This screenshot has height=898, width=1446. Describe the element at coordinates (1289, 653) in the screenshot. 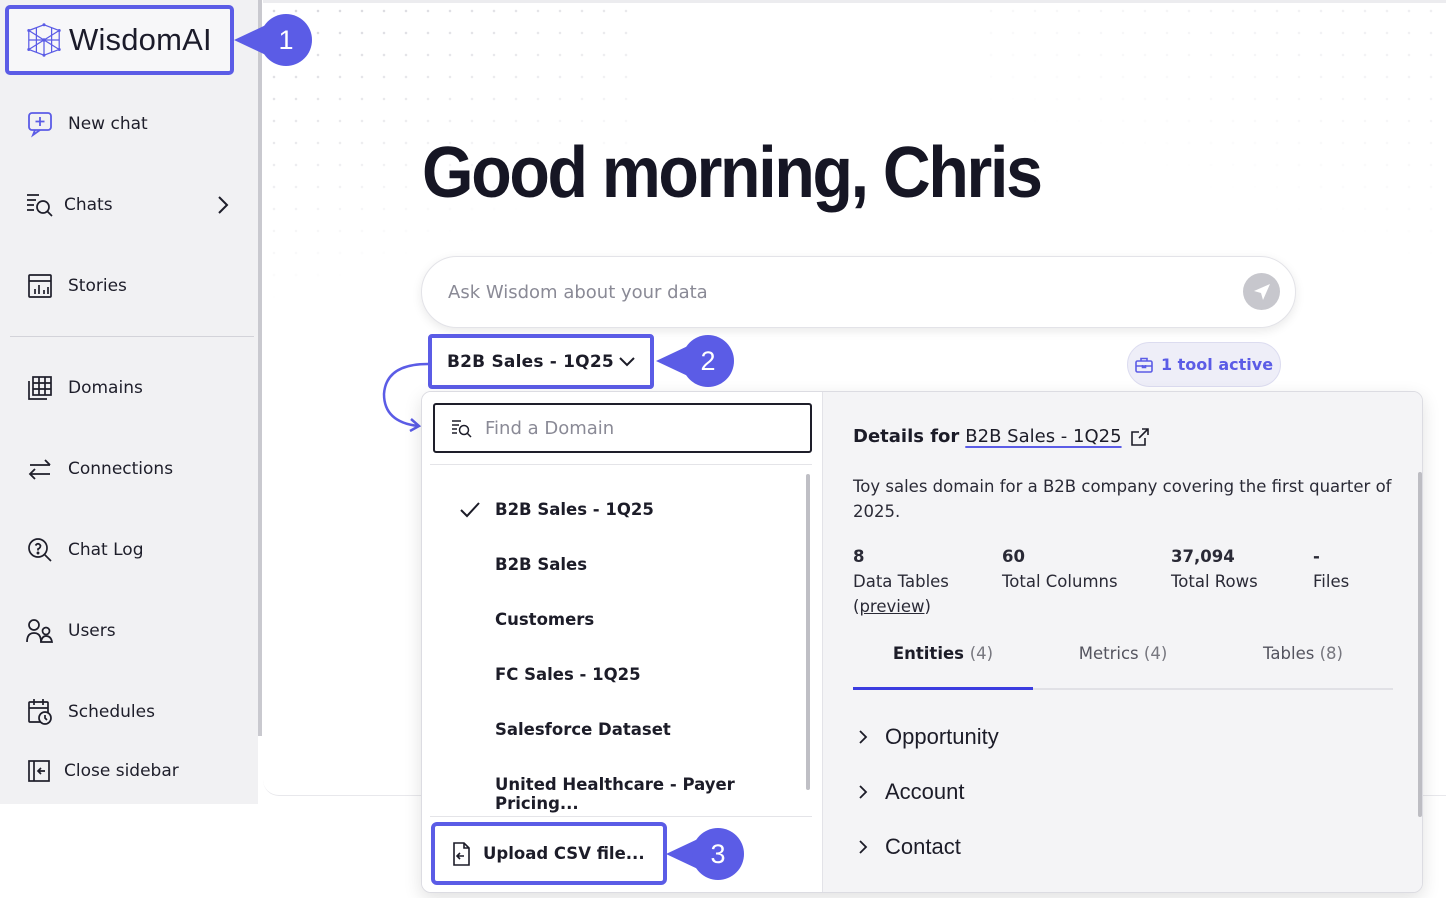

I see `tab-label: Tables` at that location.